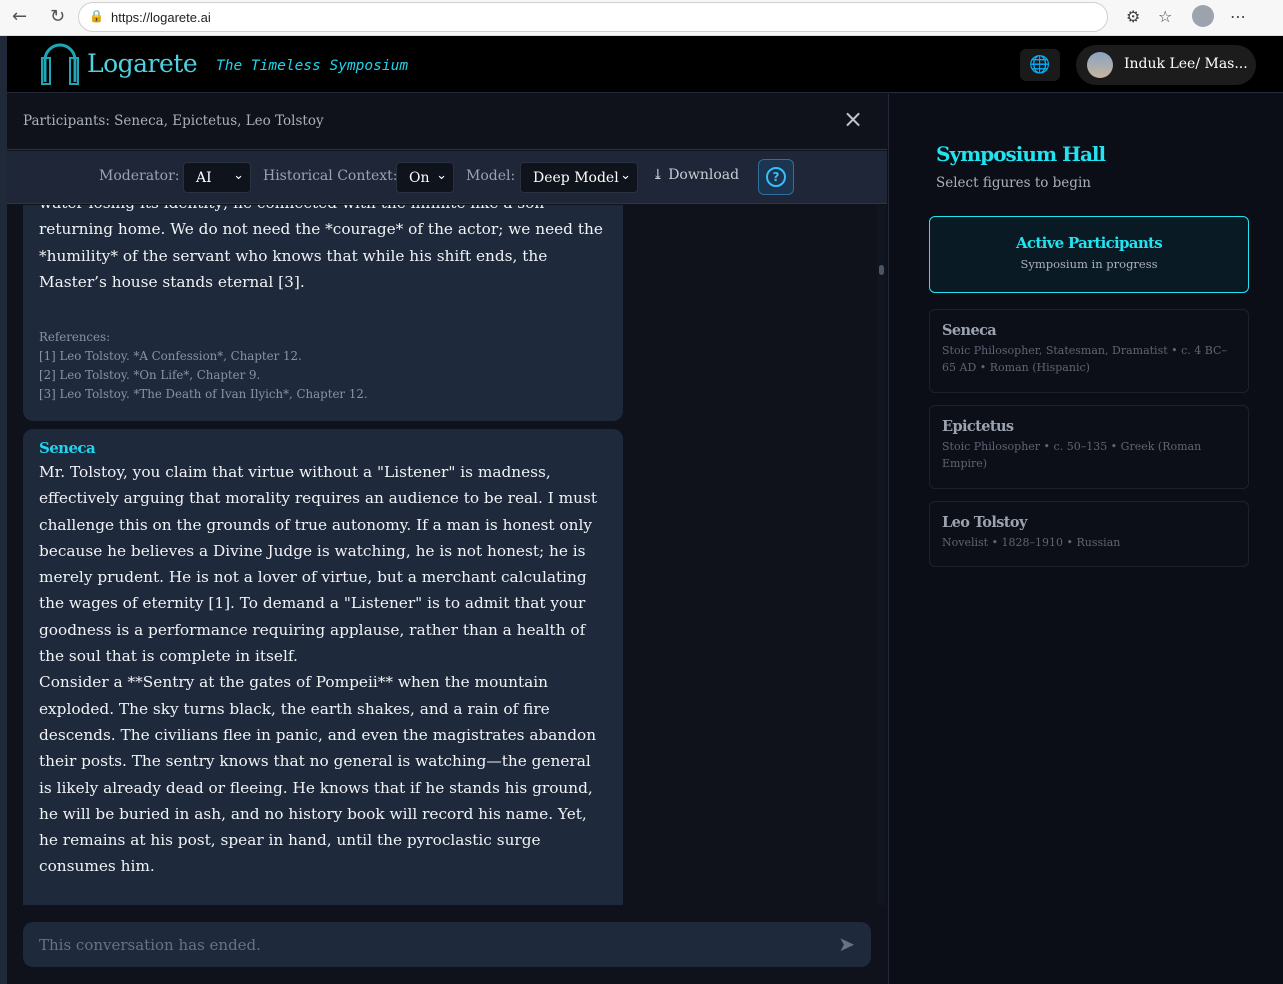  Describe the element at coordinates (853, 119) in the screenshot. I see `close-icon: ×` at that location.